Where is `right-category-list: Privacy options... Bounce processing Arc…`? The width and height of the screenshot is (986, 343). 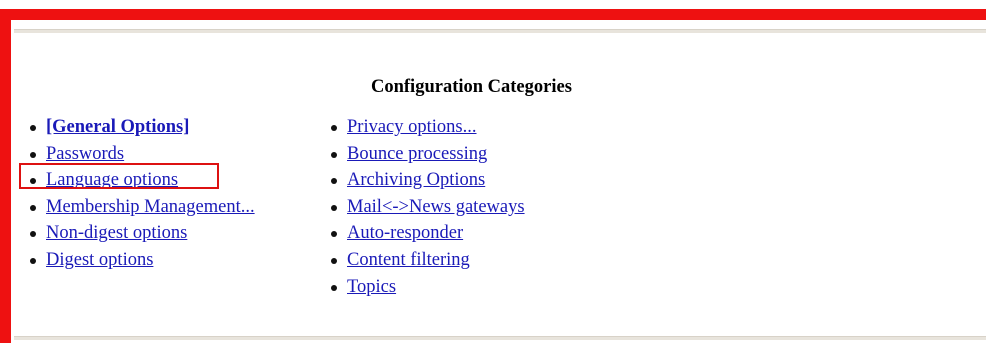
right-category-list: Privacy options... Bounce processing Arc… is located at coordinates (427, 207).